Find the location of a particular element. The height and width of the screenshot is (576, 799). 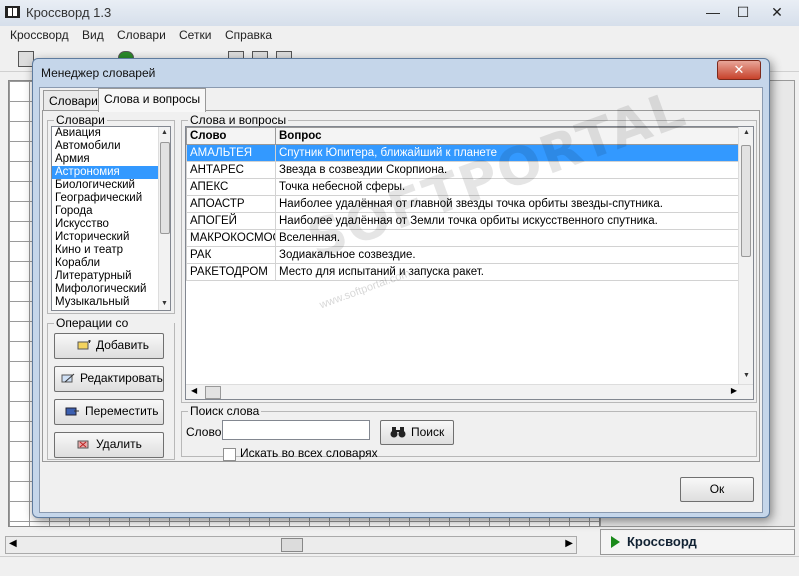

maximize-button: ☐ is located at coordinates (743, 12).